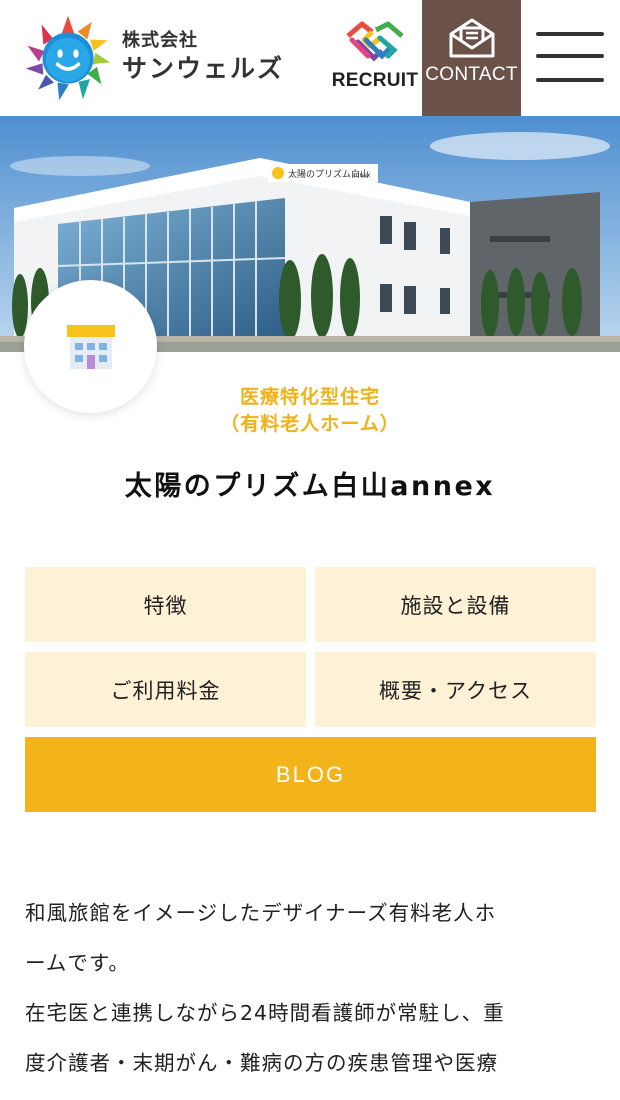 Image resolution: width=620 pixels, height=1100 pixels. What do you see at coordinates (375, 41) in the screenshot?
I see `handshake-icon` at bounding box center [375, 41].